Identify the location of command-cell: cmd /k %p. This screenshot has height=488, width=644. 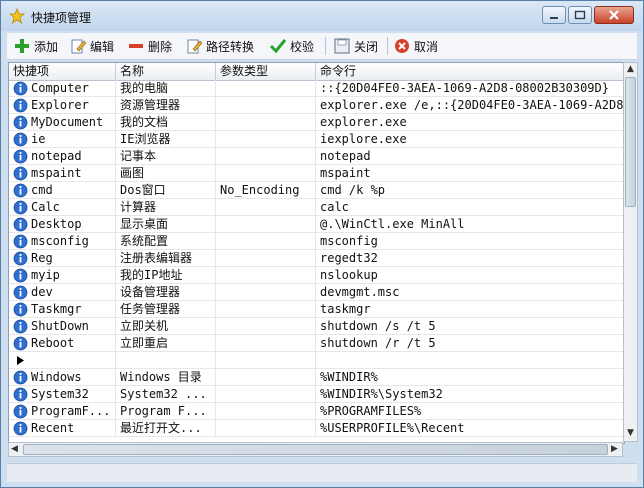
(470, 190).